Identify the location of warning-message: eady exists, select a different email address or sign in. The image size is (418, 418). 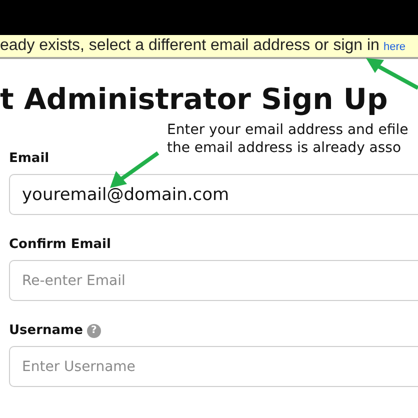
(190, 45).